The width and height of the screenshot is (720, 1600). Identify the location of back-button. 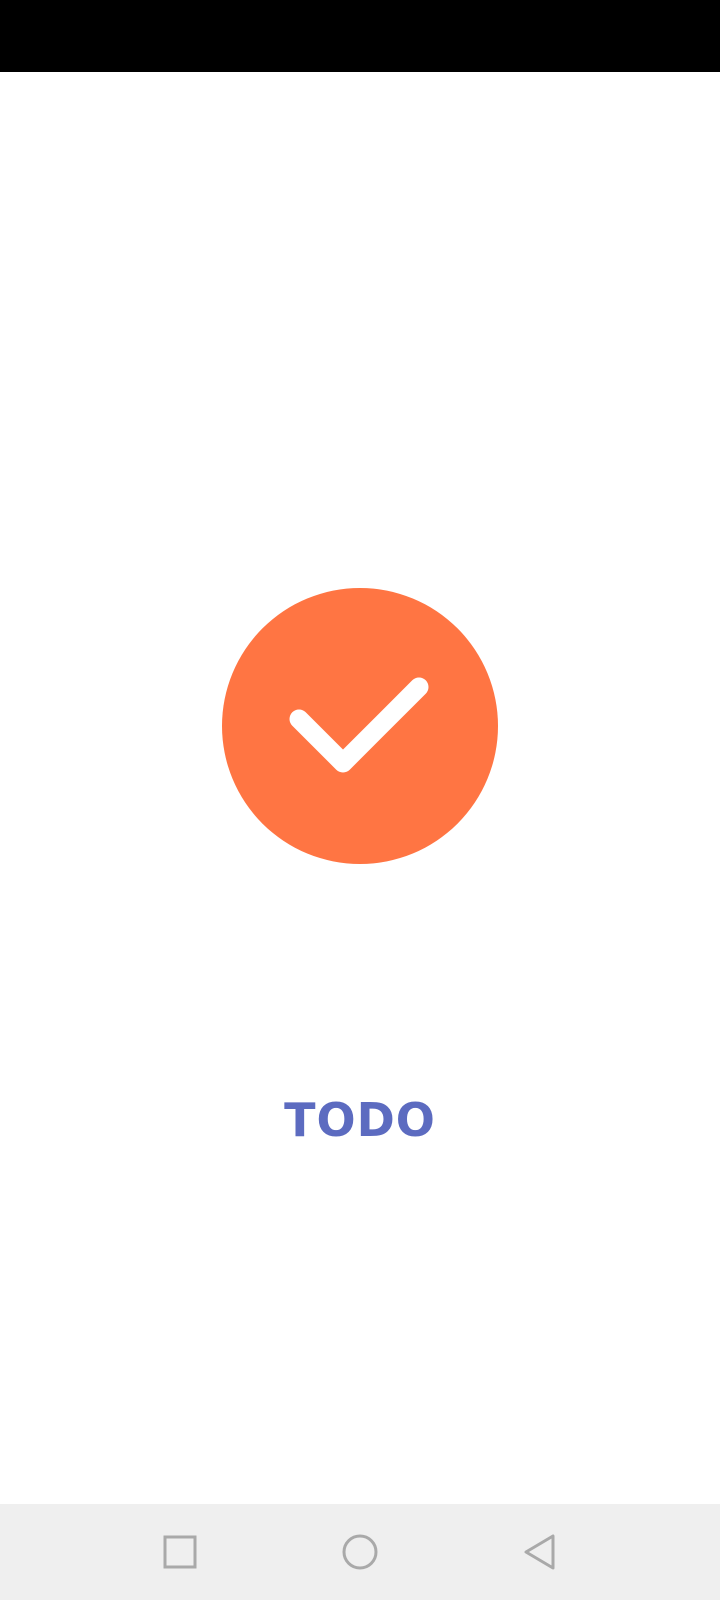
(540, 1552).